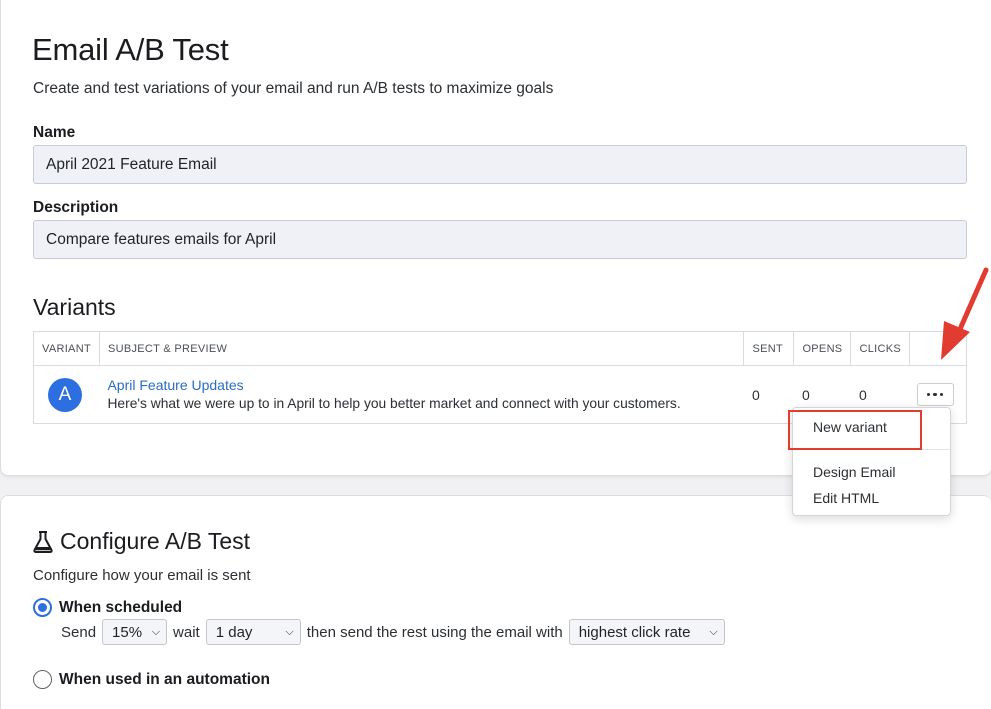 The width and height of the screenshot is (991, 709). Describe the element at coordinates (880, 348) in the screenshot. I see `column-header-clicks: CLICKS` at that location.